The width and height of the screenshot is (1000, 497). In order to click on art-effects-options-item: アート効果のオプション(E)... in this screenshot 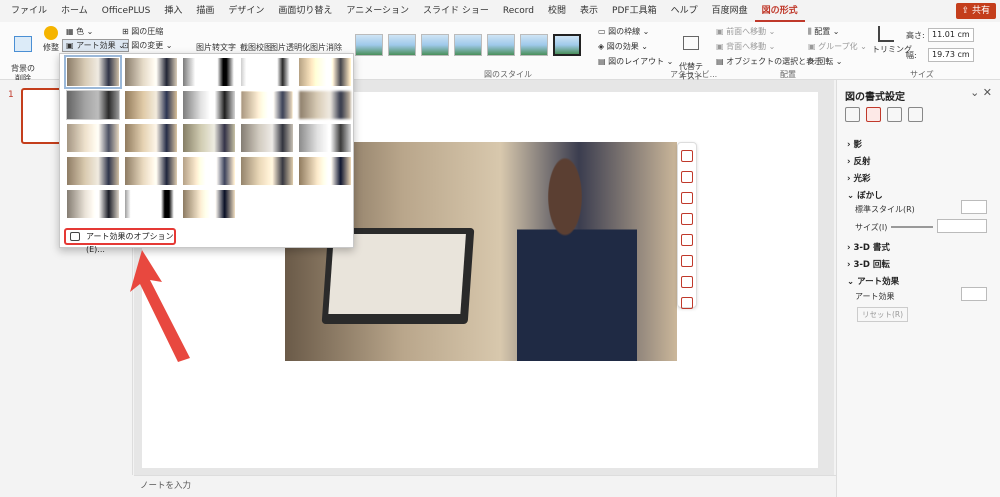, I will do `click(120, 241)`.